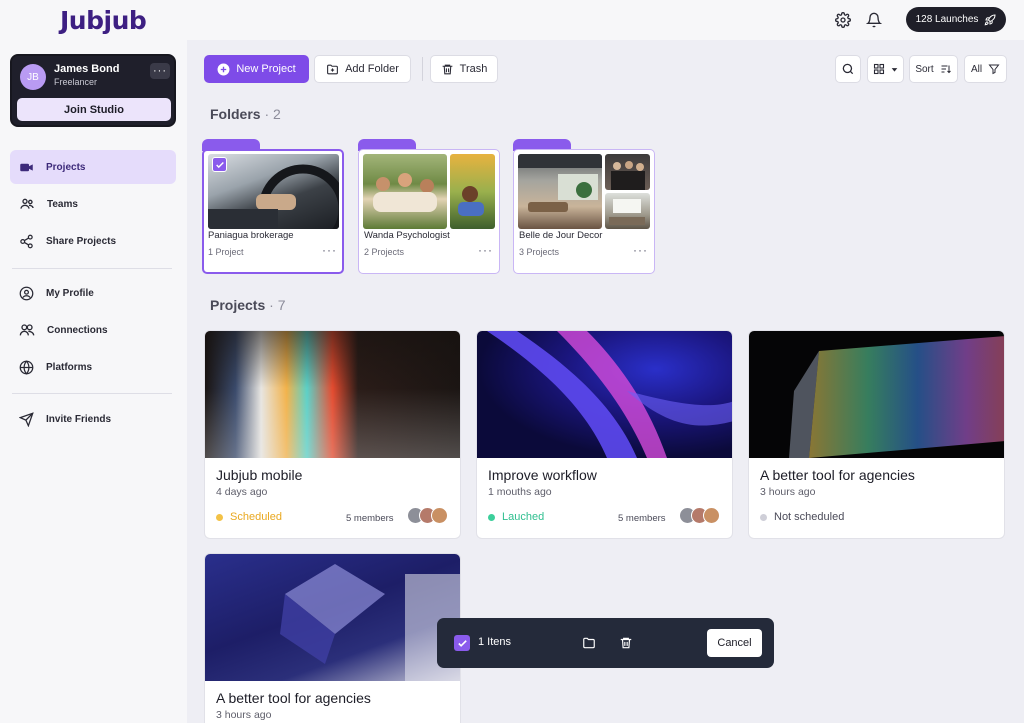  Describe the element at coordinates (69, 367) in the screenshot. I see `sidebar-item-label: Platforms` at that location.